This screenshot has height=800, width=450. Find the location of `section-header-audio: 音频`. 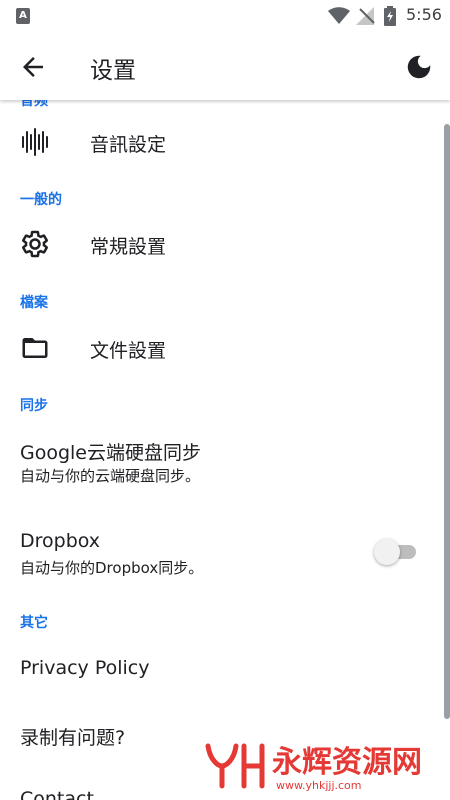

section-header-audio: 音频 is located at coordinates (34, 104).